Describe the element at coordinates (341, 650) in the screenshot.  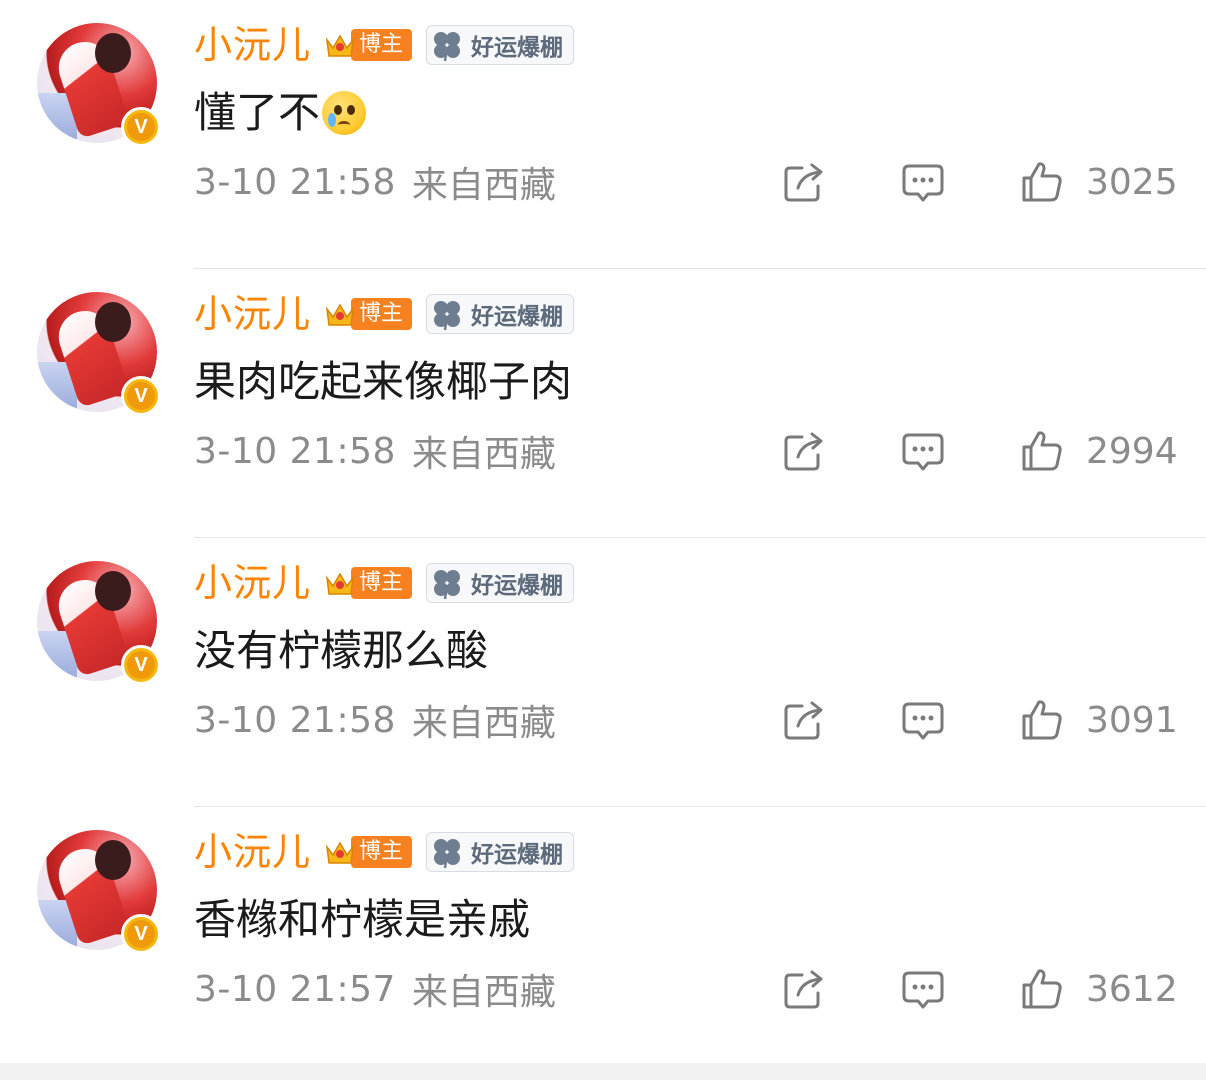
I see `comment-text: 没有柠檬那么酸` at that location.